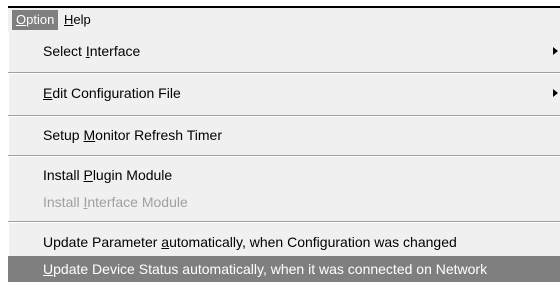 The width and height of the screenshot is (560, 282). What do you see at coordinates (284, 93) in the screenshot?
I see `menu-item-edit-configuration-file: Edit Configuration File` at bounding box center [284, 93].